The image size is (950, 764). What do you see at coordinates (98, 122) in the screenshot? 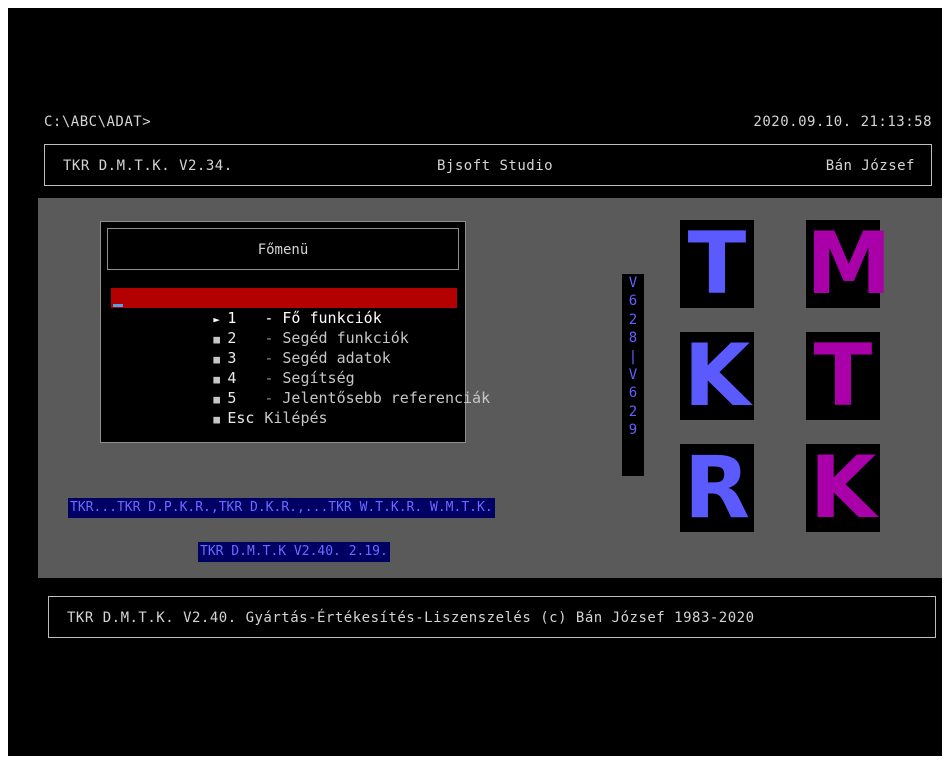
I see `command-prompt-path: C:\ABC\ADAT>` at bounding box center [98, 122].